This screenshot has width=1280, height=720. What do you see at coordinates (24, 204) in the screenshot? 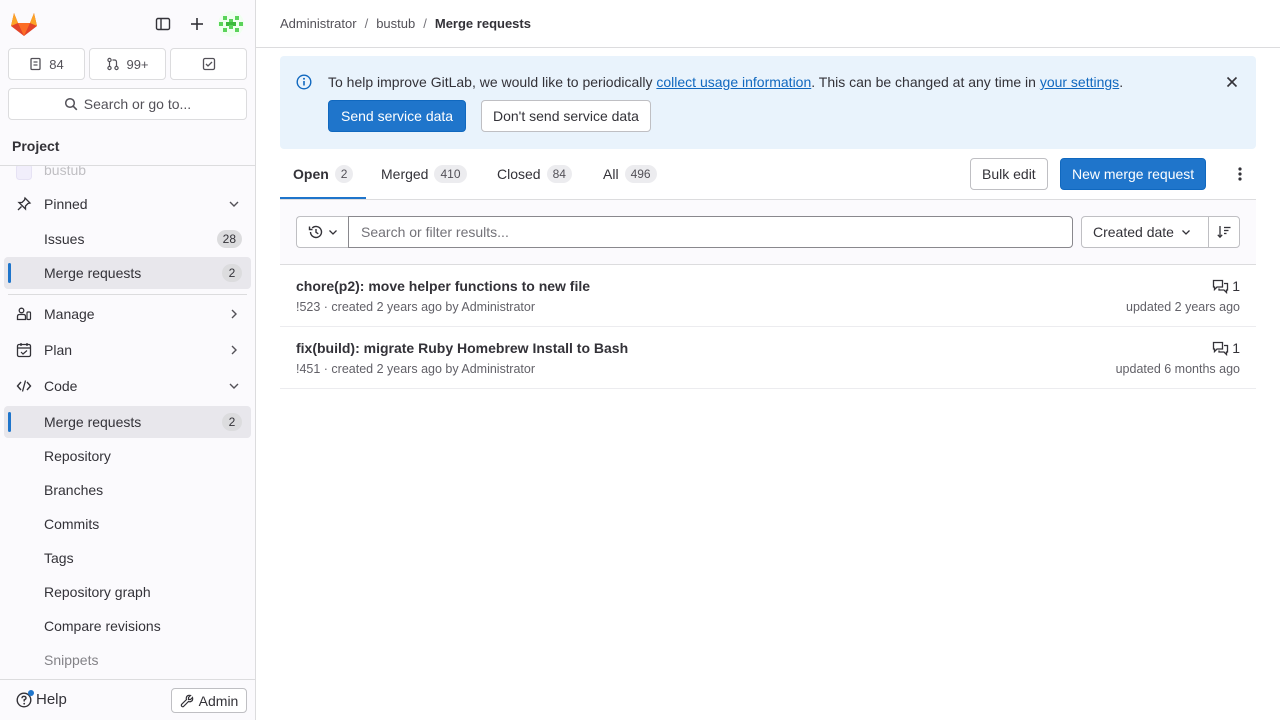
I see `thumbtack-icon` at bounding box center [24, 204].